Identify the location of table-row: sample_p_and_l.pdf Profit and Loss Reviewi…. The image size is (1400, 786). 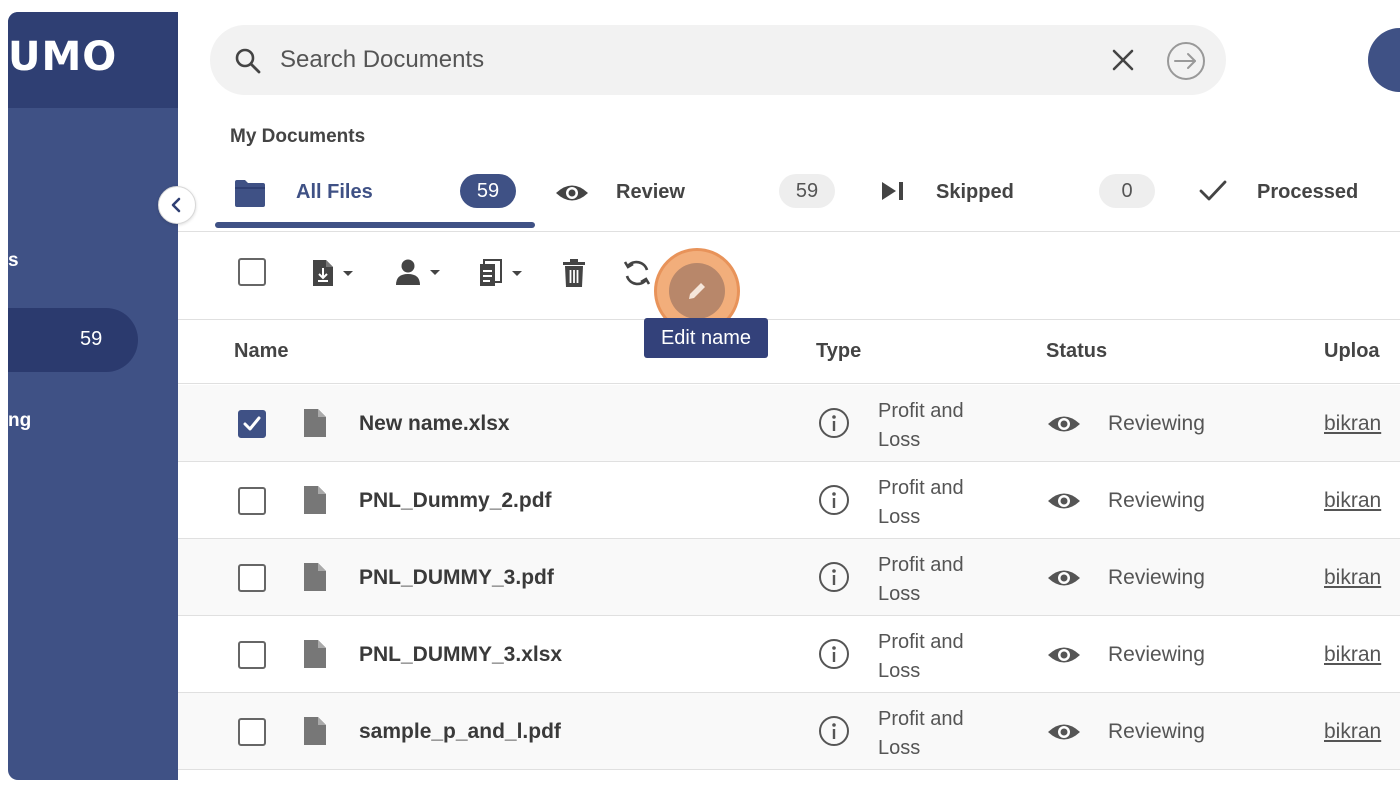
(789, 731).